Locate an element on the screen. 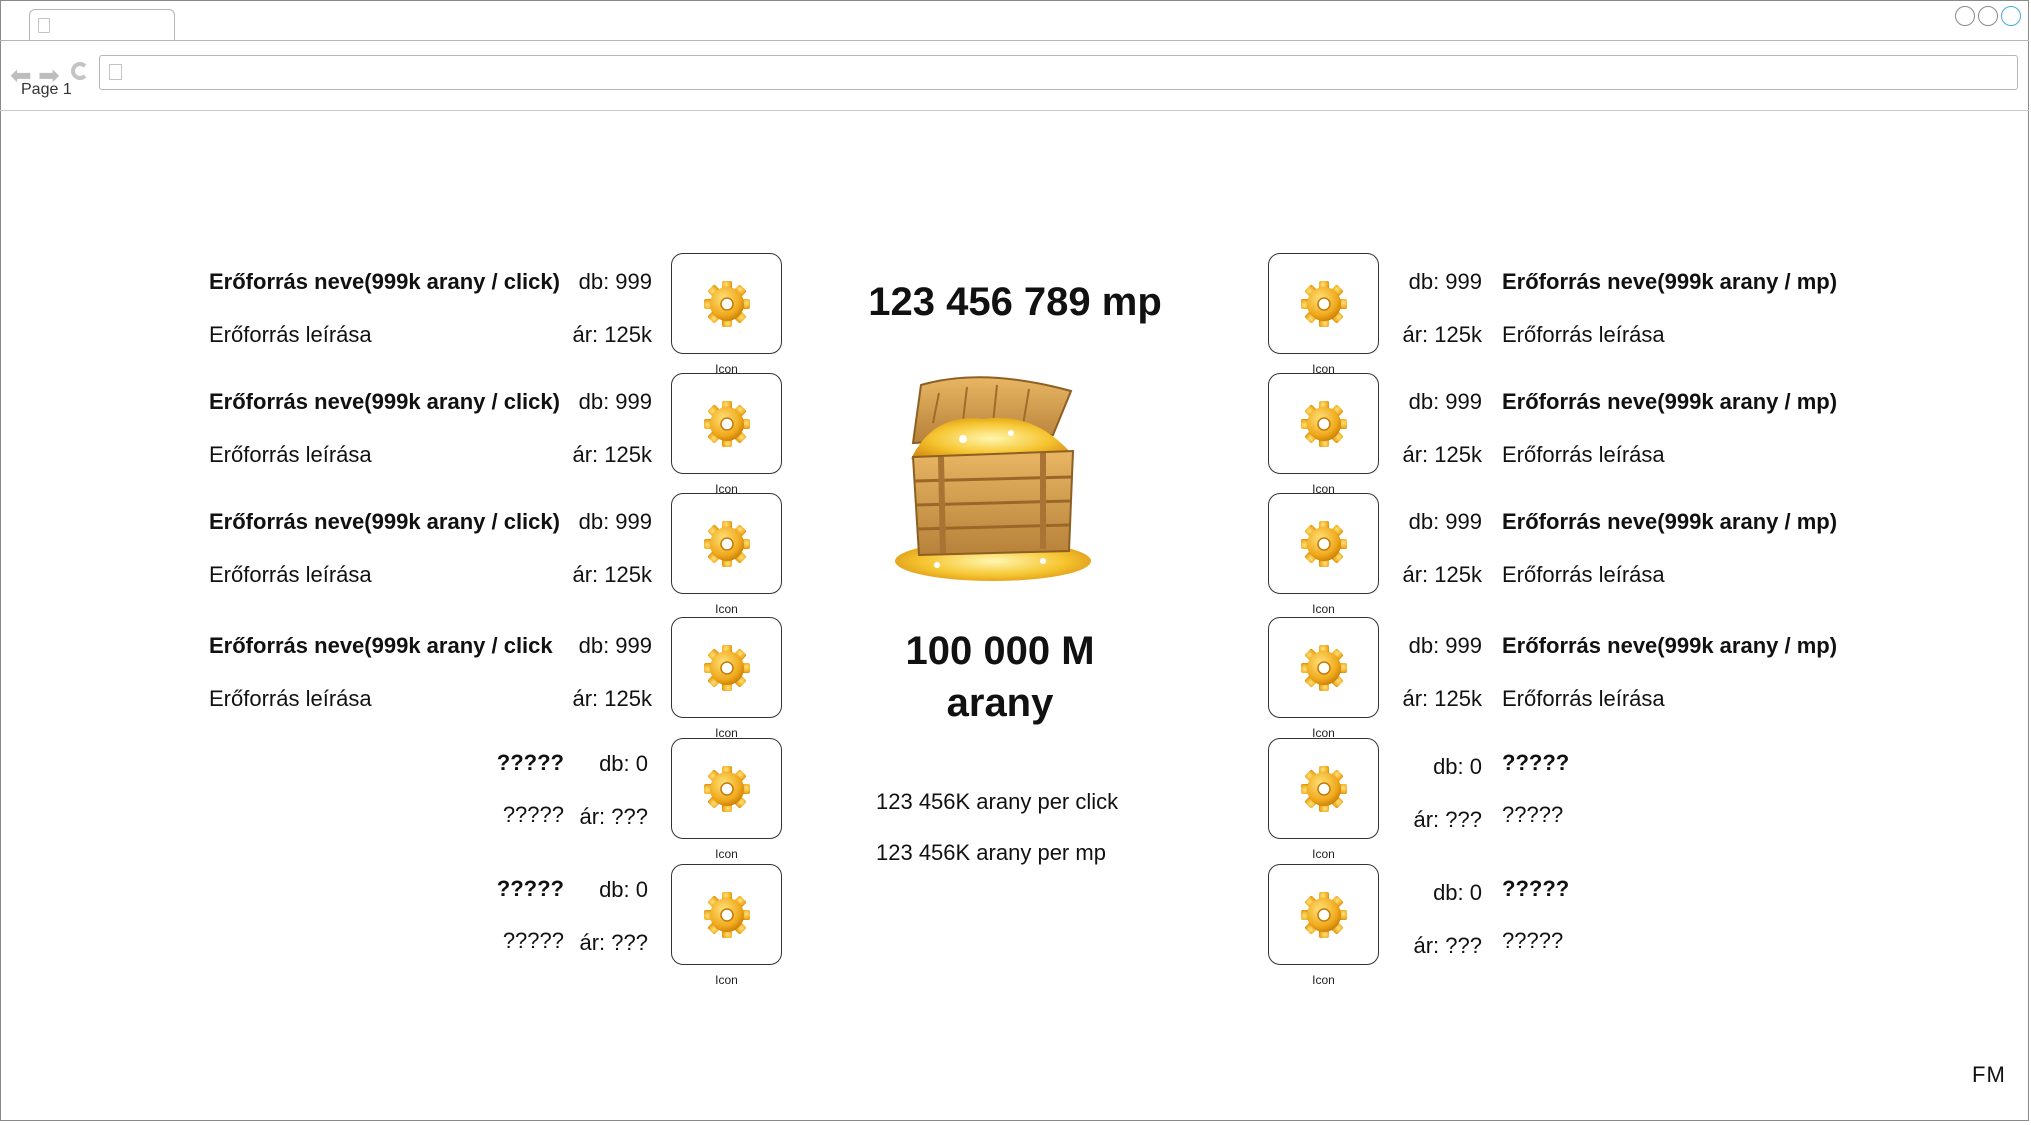 Image resolution: width=2031 pixels, height=1125 pixels. gold-unit: arany is located at coordinates (1000, 703).